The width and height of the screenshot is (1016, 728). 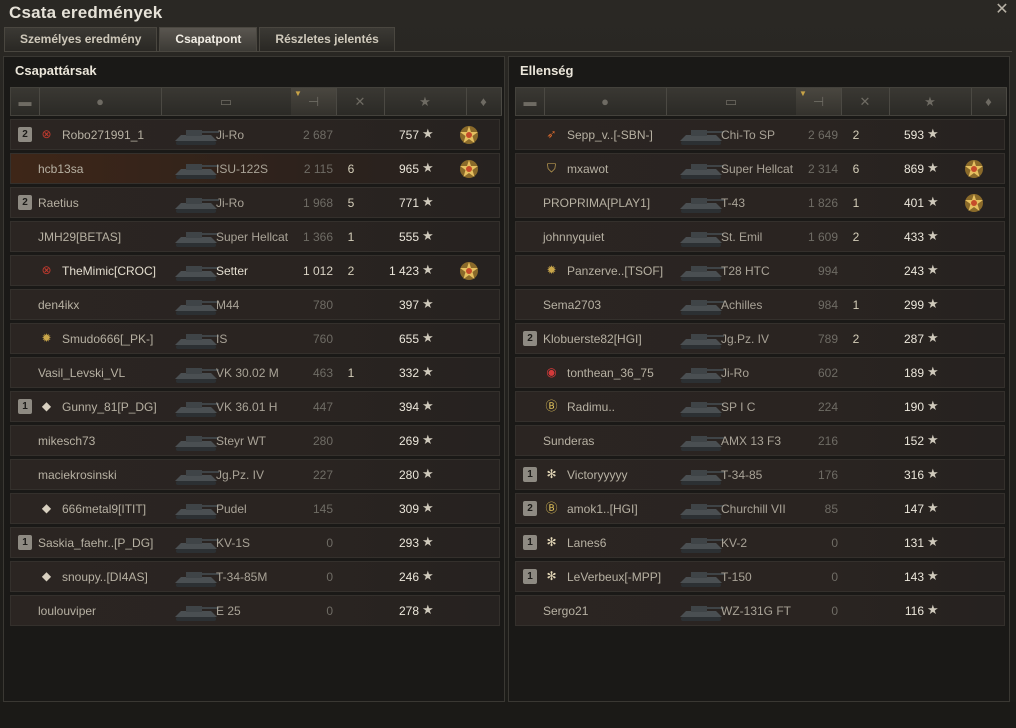 What do you see at coordinates (742, 237) in the screenshot?
I see `vehicle-name: St. Emil` at bounding box center [742, 237].